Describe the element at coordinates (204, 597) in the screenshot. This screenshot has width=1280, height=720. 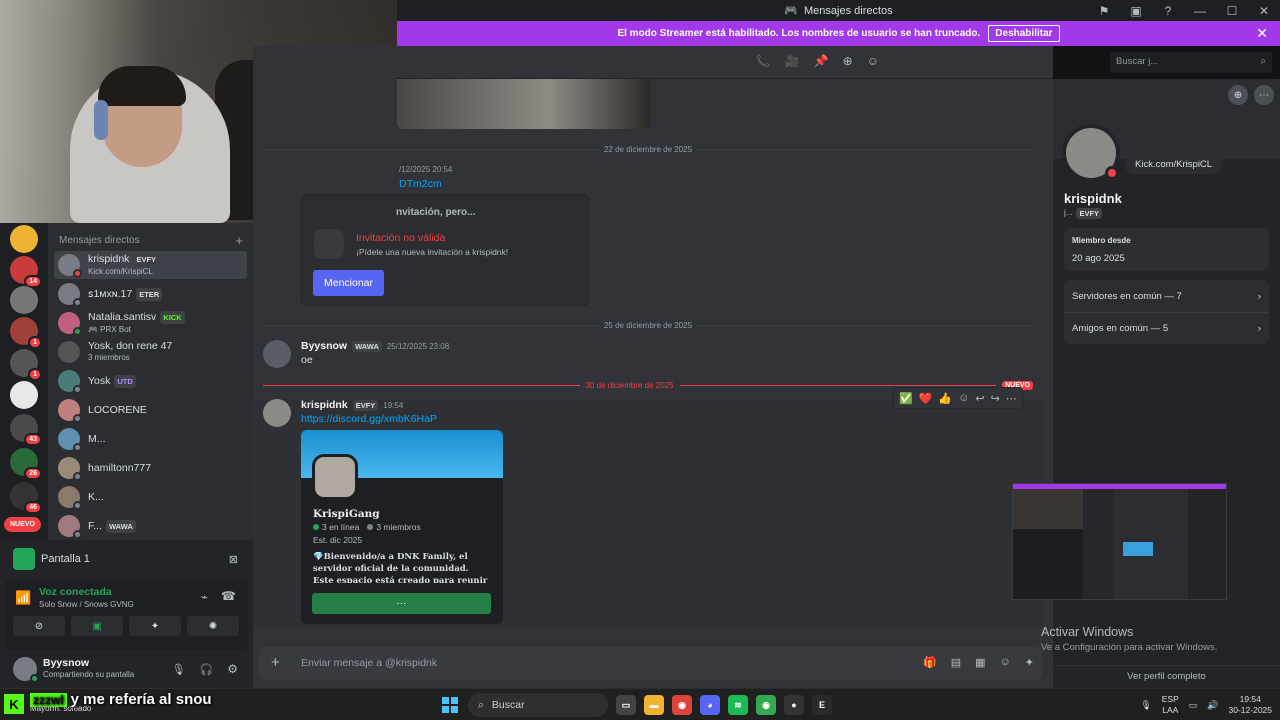
I see `noise-suppression-icon: ⌁` at that location.